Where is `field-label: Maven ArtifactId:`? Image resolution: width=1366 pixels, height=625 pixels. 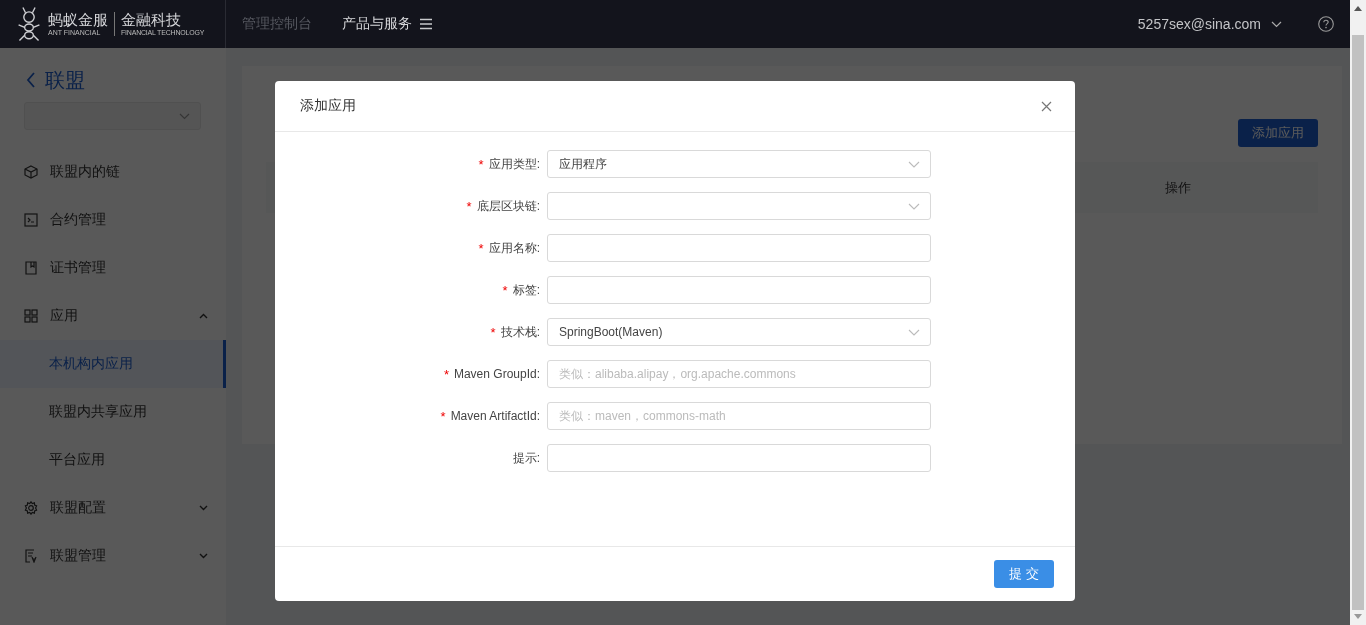
field-label: Maven ArtifactId: is located at coordinates (495, 416).